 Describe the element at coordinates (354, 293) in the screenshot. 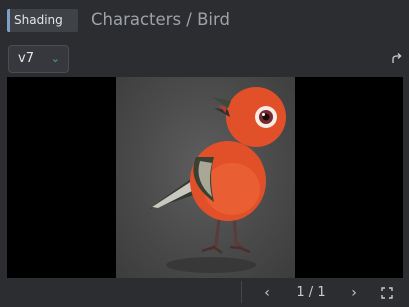

I see `chevron-right-icon: ›` at that location.